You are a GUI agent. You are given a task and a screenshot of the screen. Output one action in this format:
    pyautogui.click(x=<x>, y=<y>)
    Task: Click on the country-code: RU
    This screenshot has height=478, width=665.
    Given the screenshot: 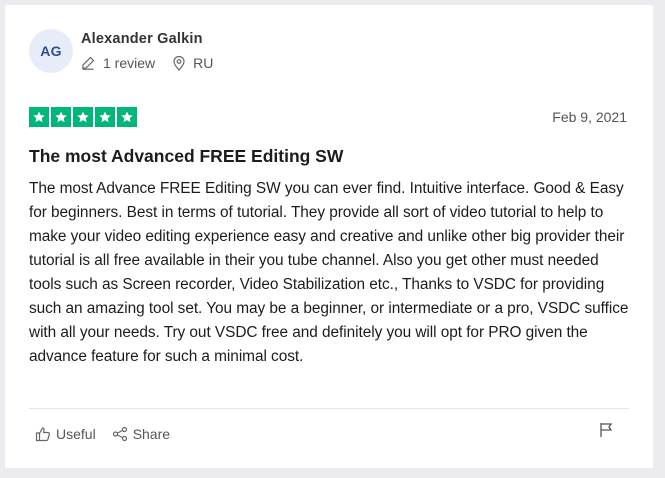 What is the action you would take?
    pyautogui.click(x=203, y=63)
    